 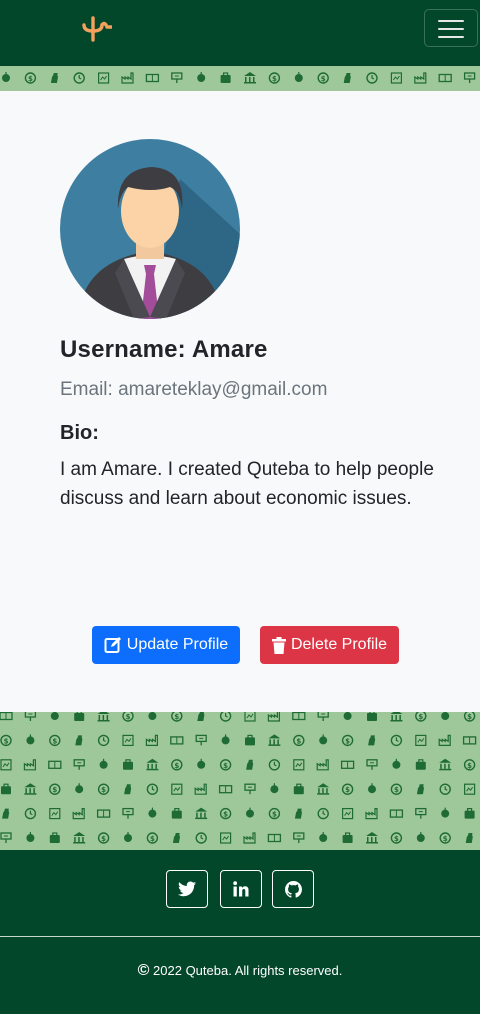 What do you see at coordinates (329, 645) in the screenshot?
I see `delete-profile-button: Delete Profile` at bounding box center [329, 645].